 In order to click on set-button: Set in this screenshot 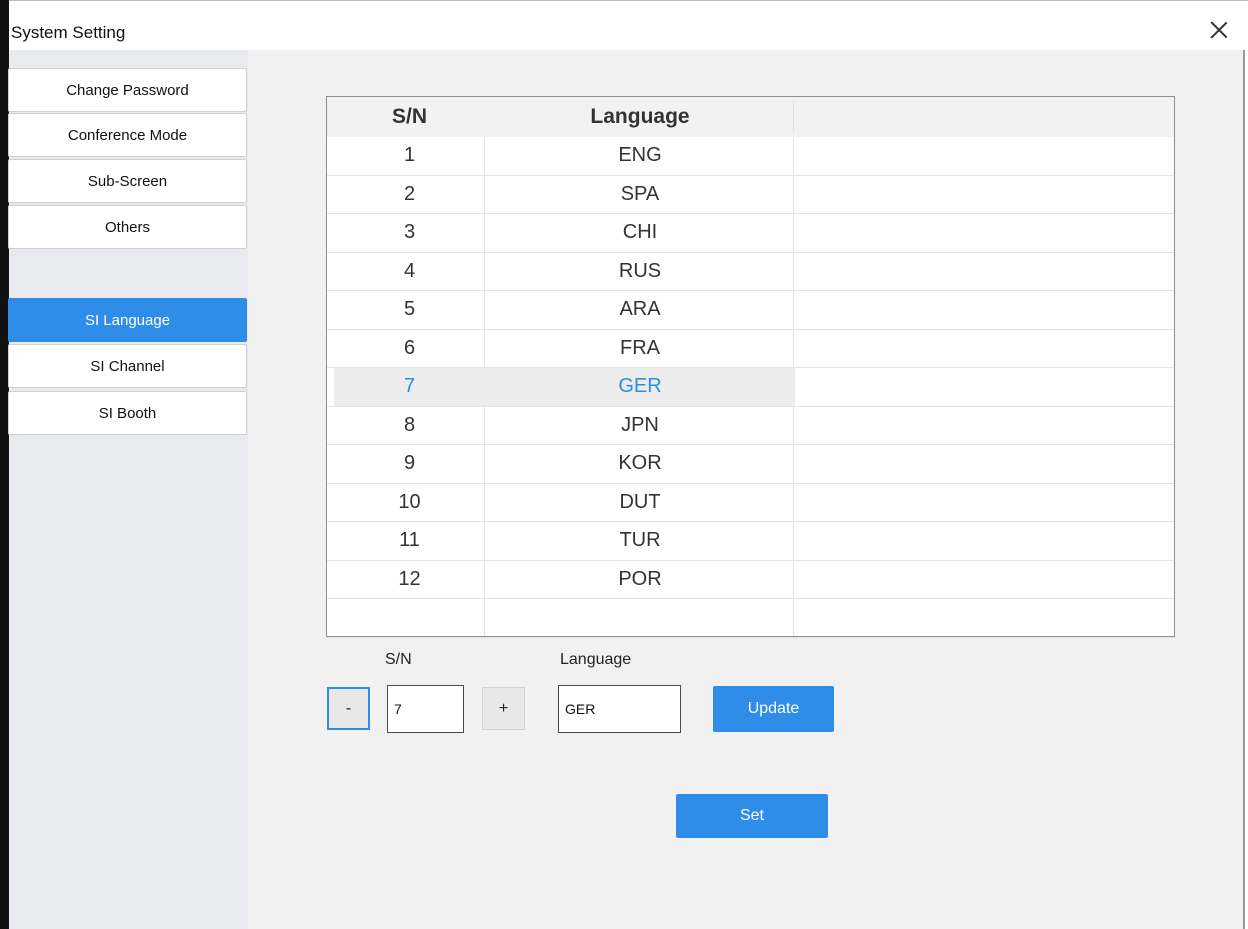, I will do `click(752, 816)`.